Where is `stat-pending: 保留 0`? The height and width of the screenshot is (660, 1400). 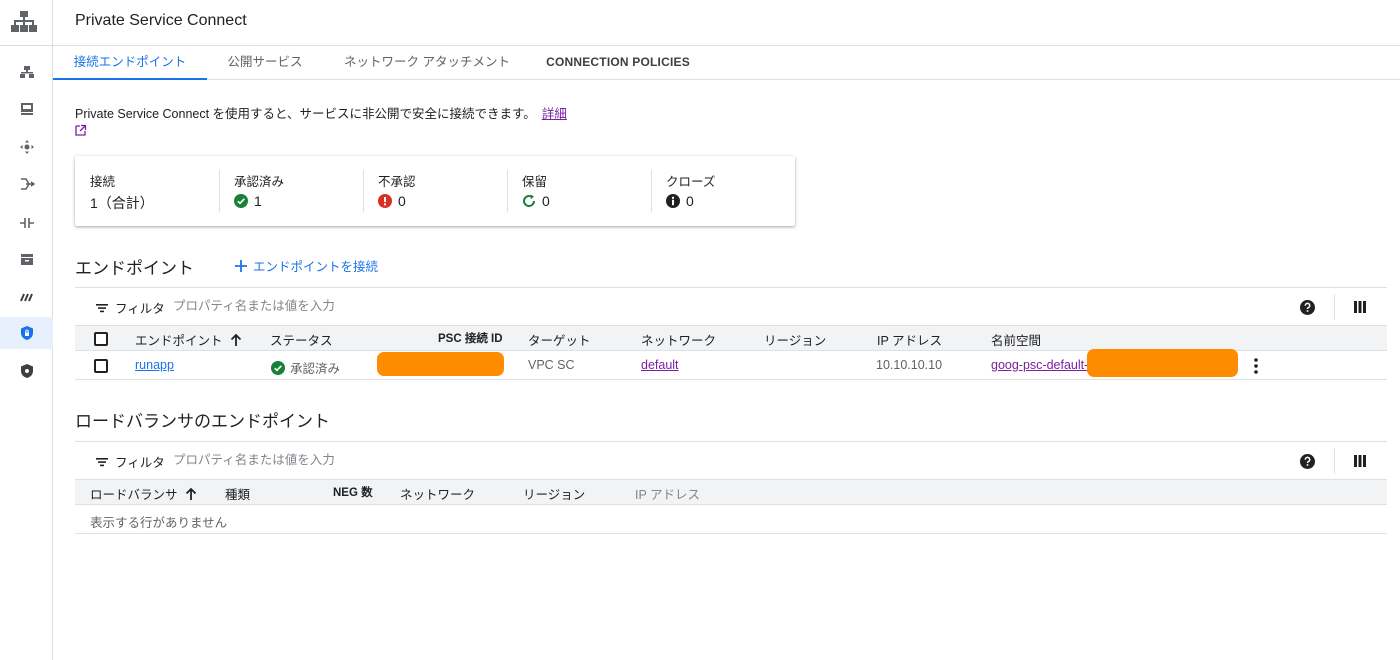
stat-pending: 保留 0 is located at coordinates (579, 191).